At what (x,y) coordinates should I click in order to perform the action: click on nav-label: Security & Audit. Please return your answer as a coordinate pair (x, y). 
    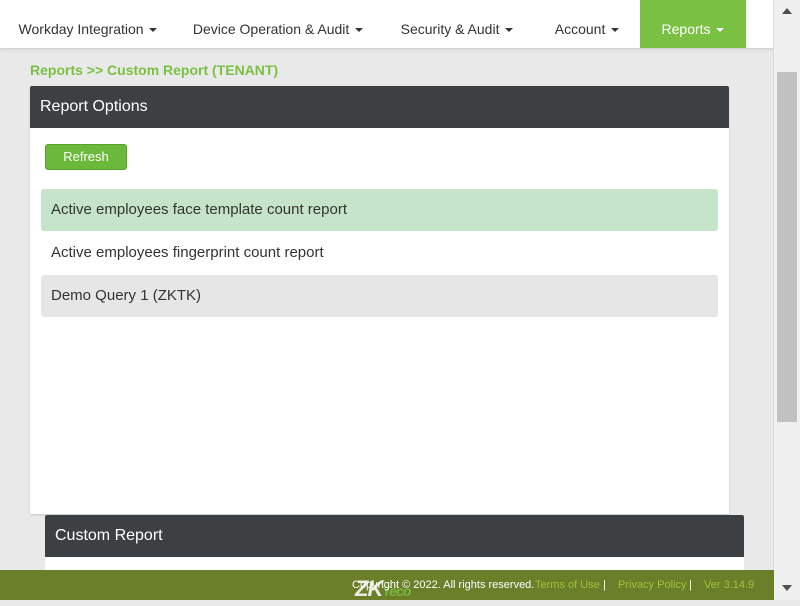
    Looking at the image, I should click on (450, 29).